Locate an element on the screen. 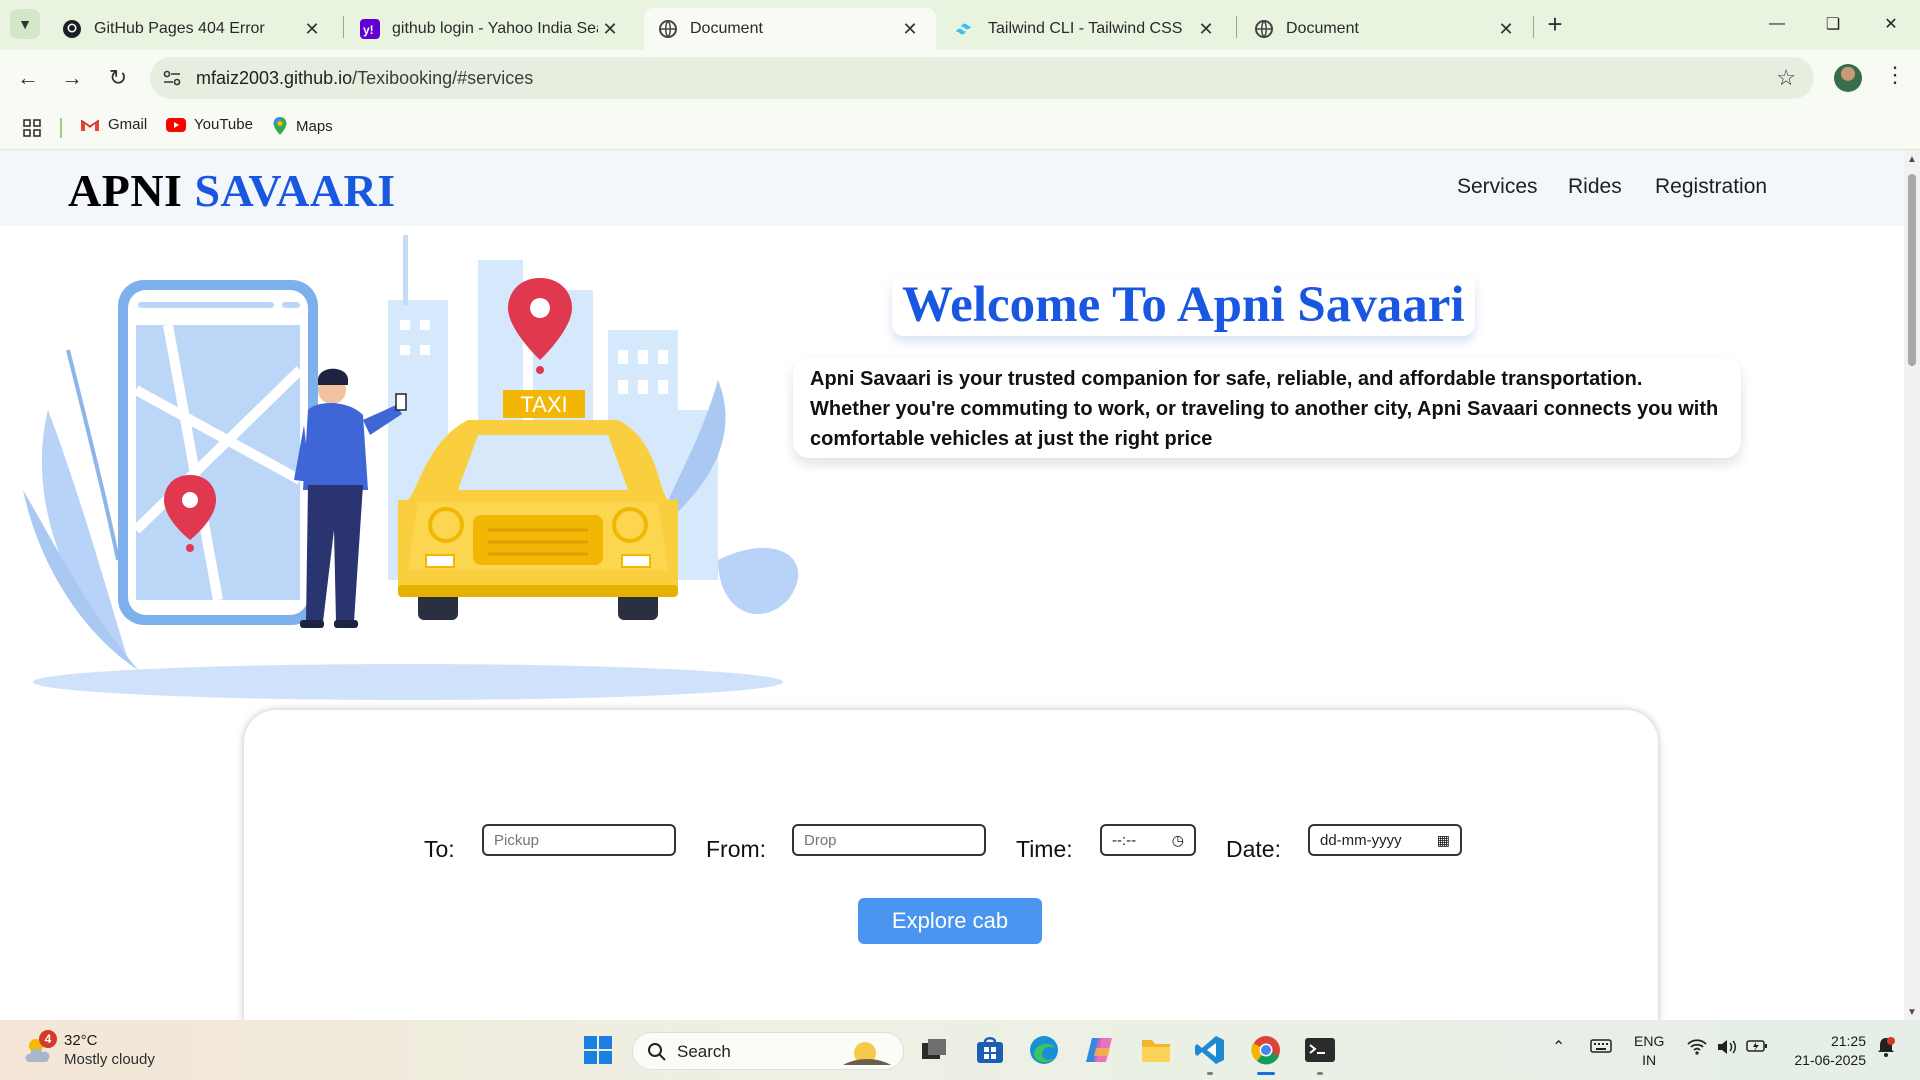 The width and height of the screenshot is (1920, 1080). tab-search-button: ▼ is located at coordinates (25, 24).